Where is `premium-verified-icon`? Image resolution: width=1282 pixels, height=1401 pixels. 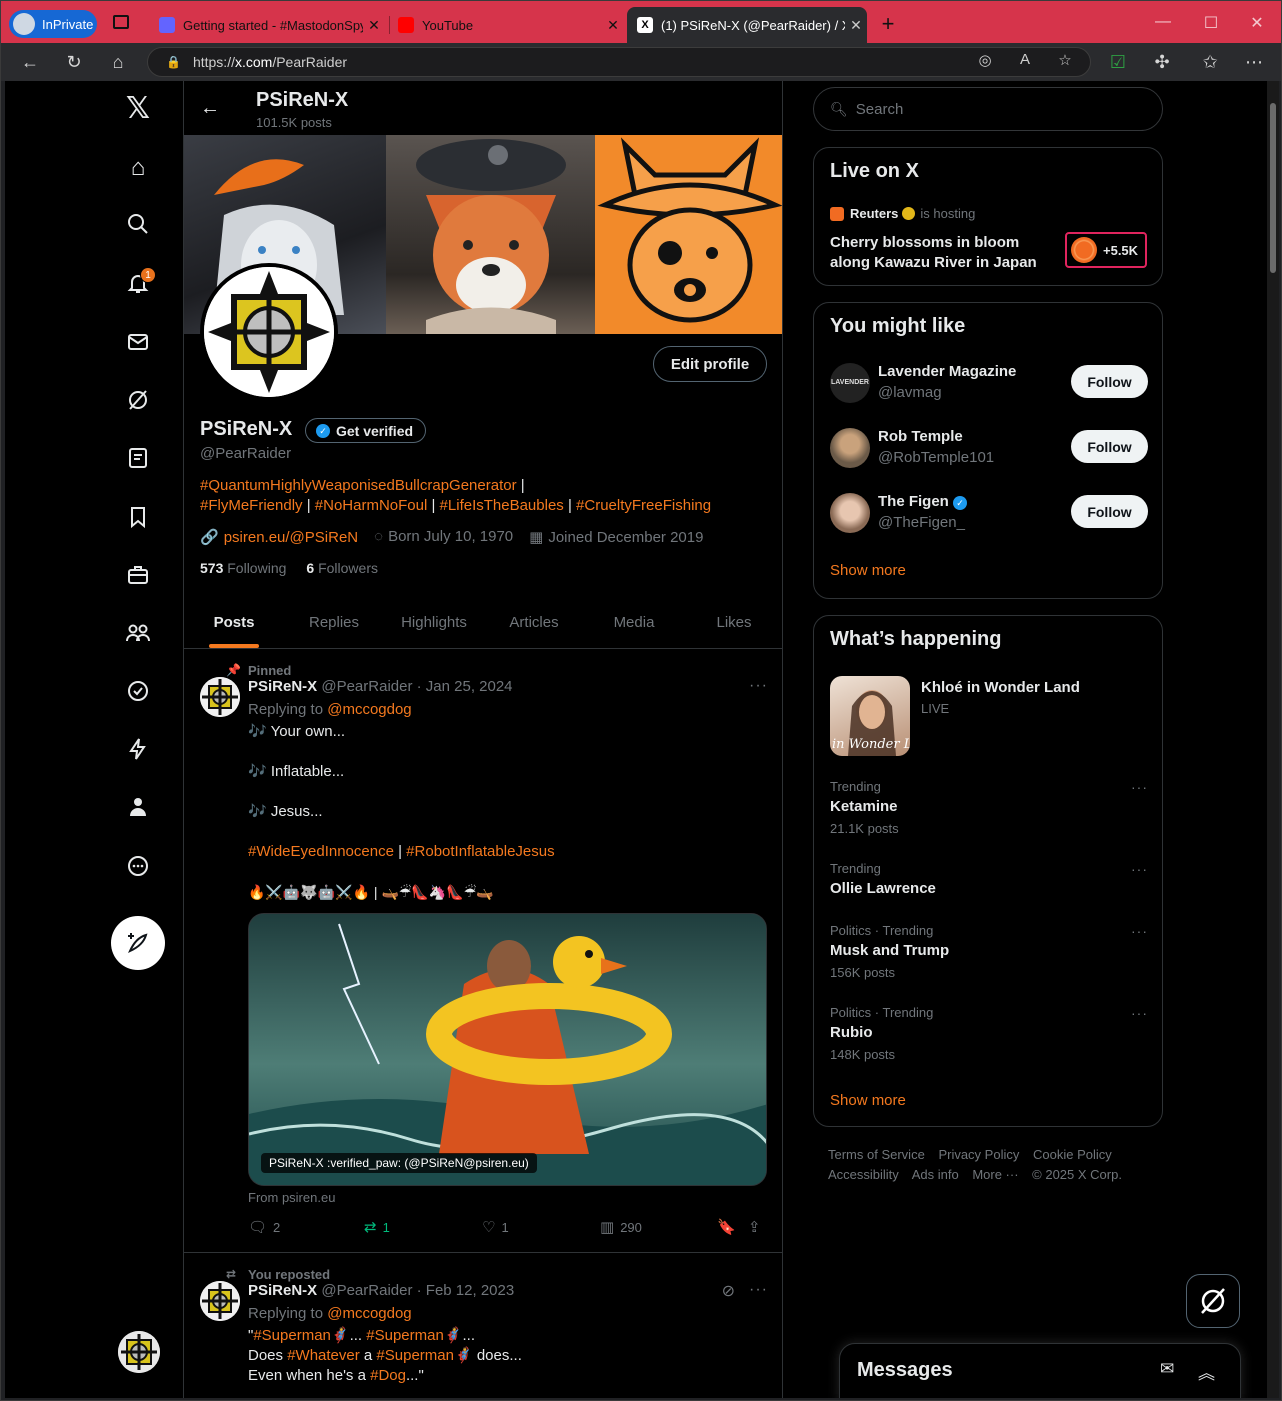 premium-verified-icon is located at coordinates (138, 693).